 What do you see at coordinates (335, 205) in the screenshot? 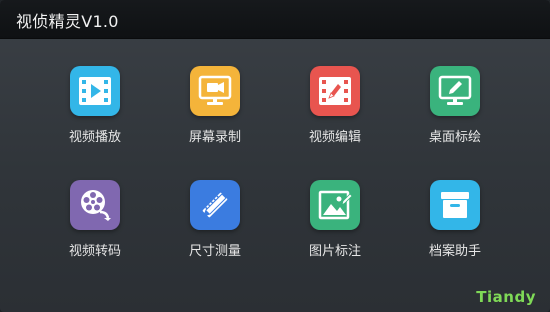
I see `image-annotate-icon` at bounding box center [335, 205].